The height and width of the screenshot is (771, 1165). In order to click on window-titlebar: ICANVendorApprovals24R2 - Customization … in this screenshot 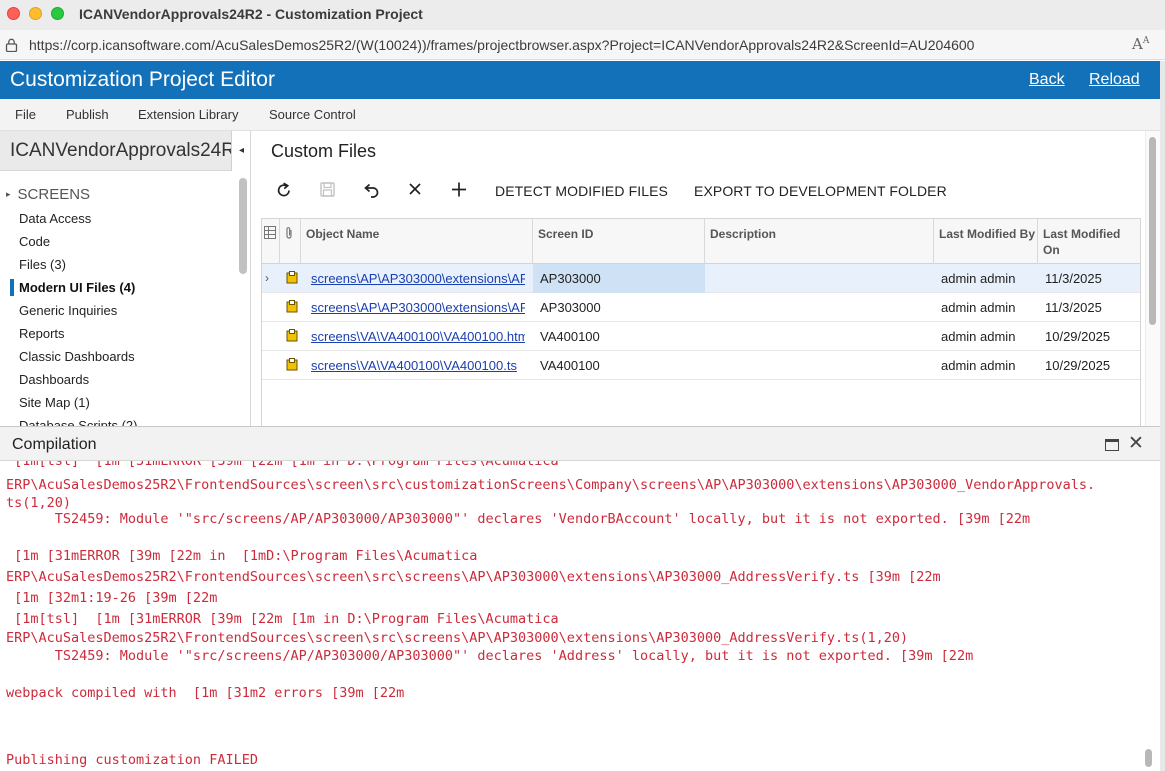, I will do `click(582, 15)`.